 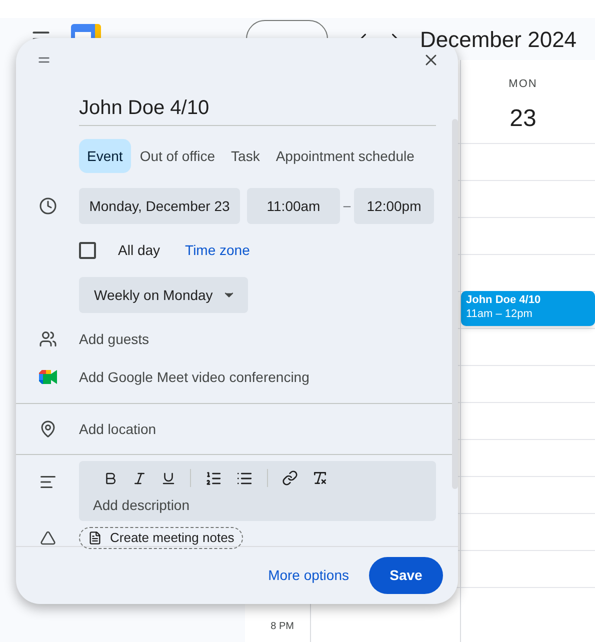 I want to click on event-type-tab: Appointment schedule, so click(x=345, y=156).